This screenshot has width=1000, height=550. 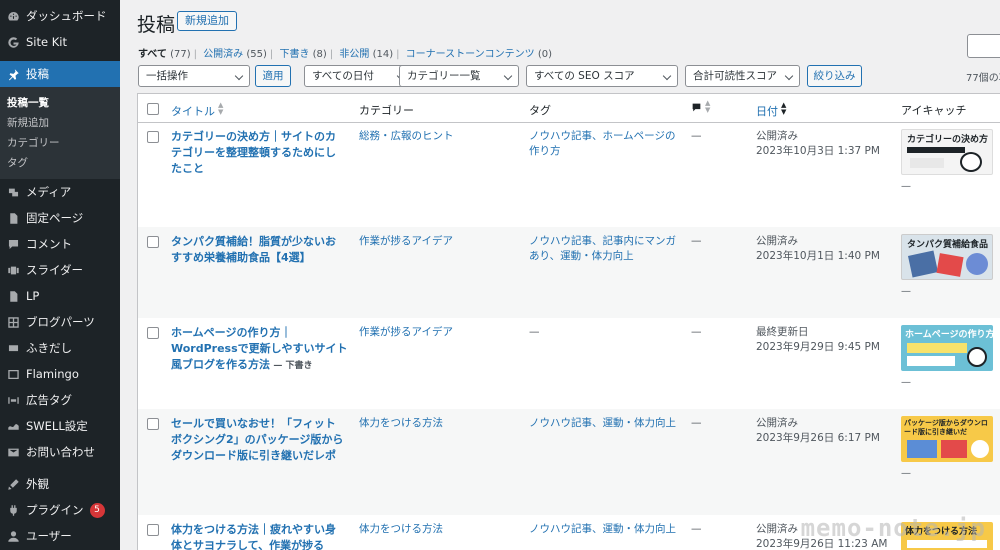 What do you see at coordinates (60, 400) in the screenshot?
I see `menu-ad-tag: 広告タグ` at bounding box center [60, 400].